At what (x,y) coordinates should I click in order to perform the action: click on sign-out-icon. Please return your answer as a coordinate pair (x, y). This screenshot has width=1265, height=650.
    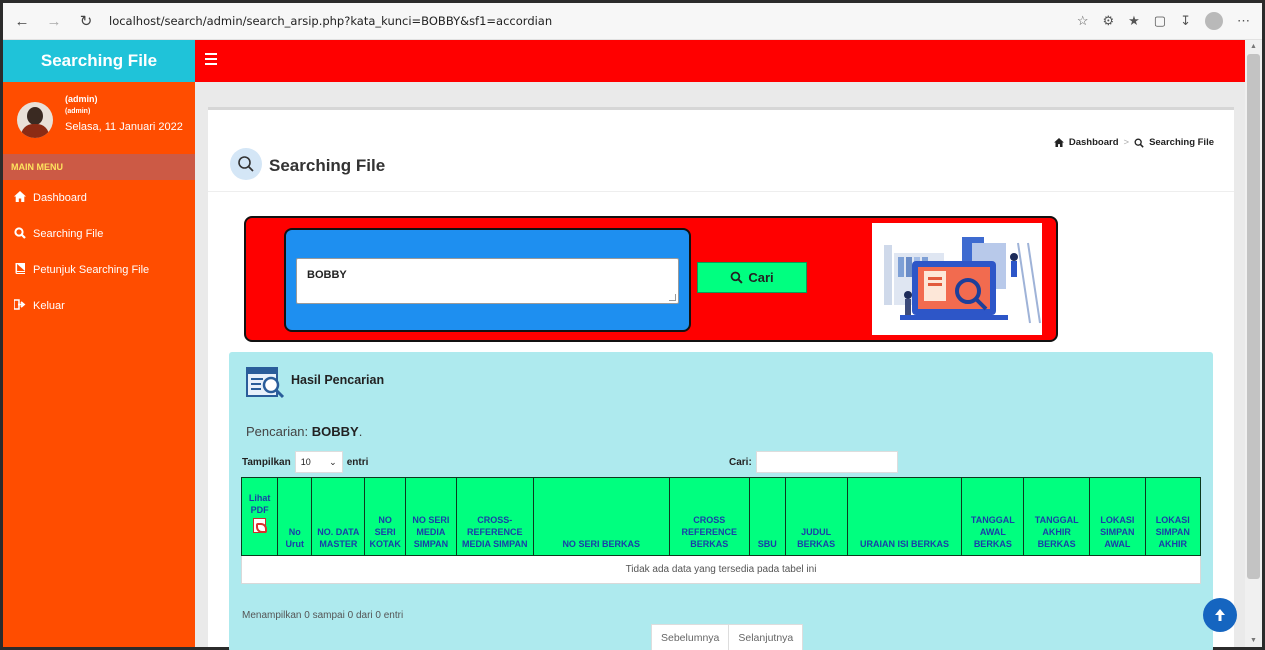
    Looking at the image, I should click on (20, 306).